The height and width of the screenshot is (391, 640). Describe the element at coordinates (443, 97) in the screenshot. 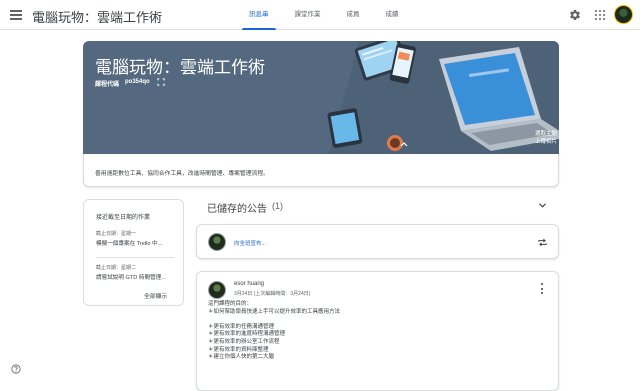

I see `banner-illustration` at that location.